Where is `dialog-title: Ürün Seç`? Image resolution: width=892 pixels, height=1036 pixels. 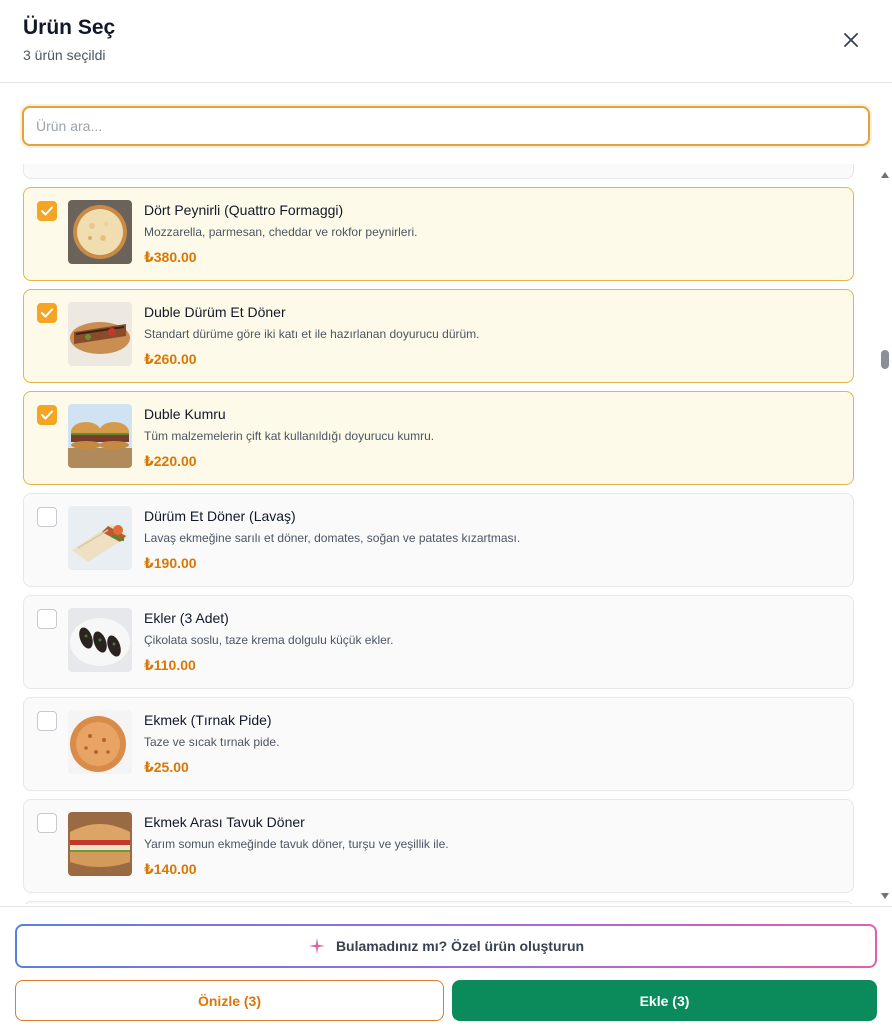
dialog-title: Ürün Seç is located at coordinates (69, 27).